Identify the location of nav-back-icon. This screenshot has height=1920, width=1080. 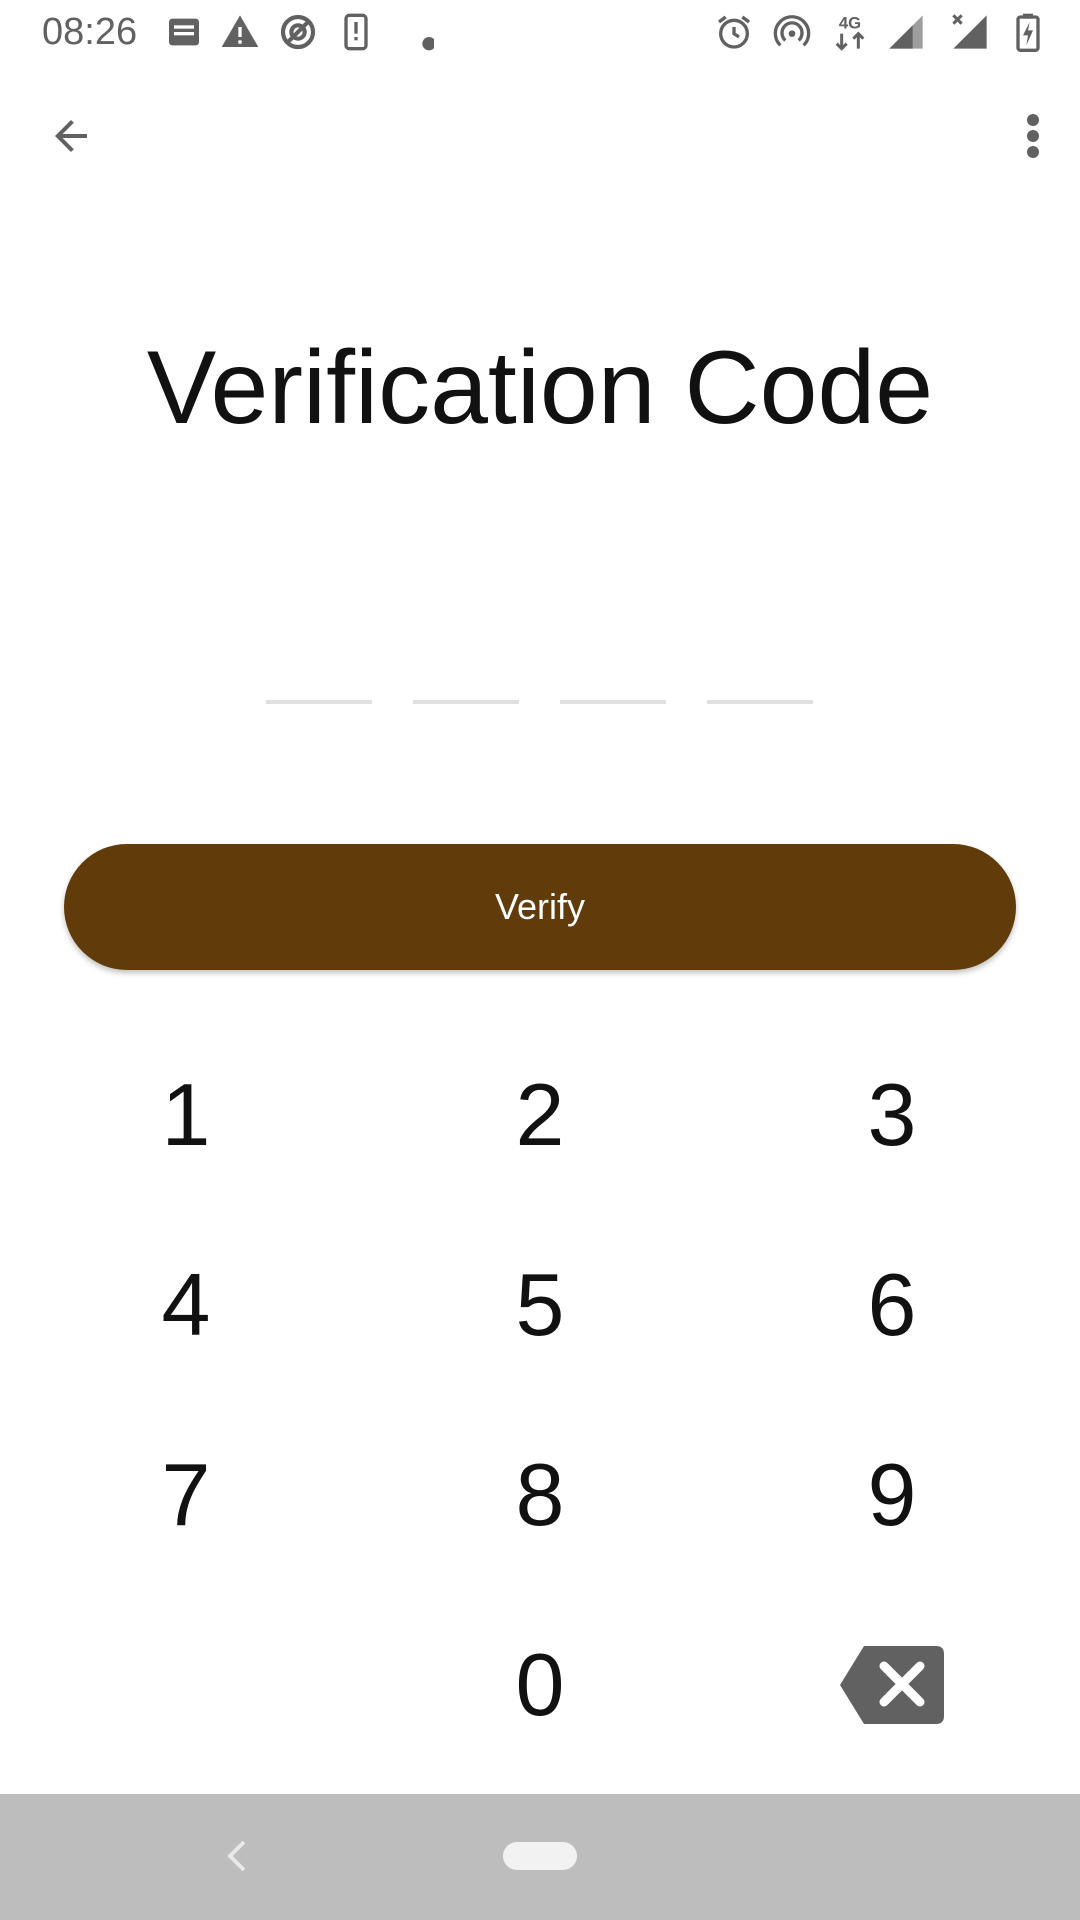
(236, 1856).